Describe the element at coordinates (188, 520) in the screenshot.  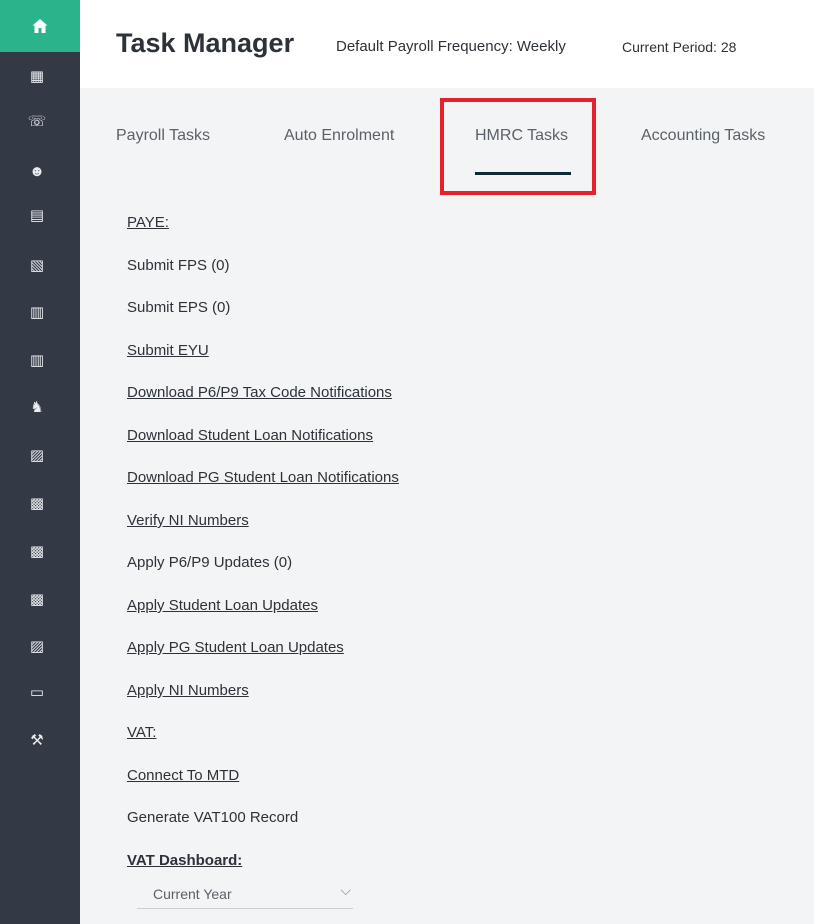
I see `task-verify-ni: Verify NI Numbers` at that location.